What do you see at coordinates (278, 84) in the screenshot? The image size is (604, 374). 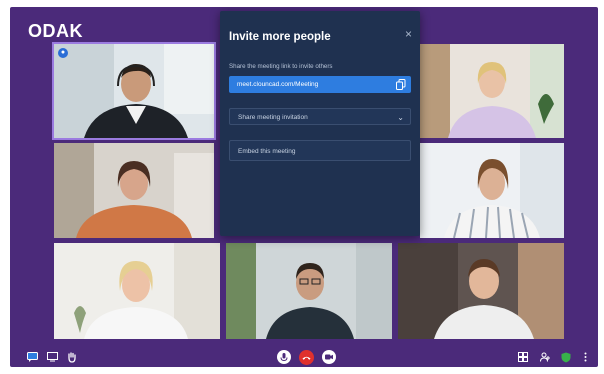 I see `meeting-link-text: meet.clouncad.com/Meeting` at bounding box center [278, 84].